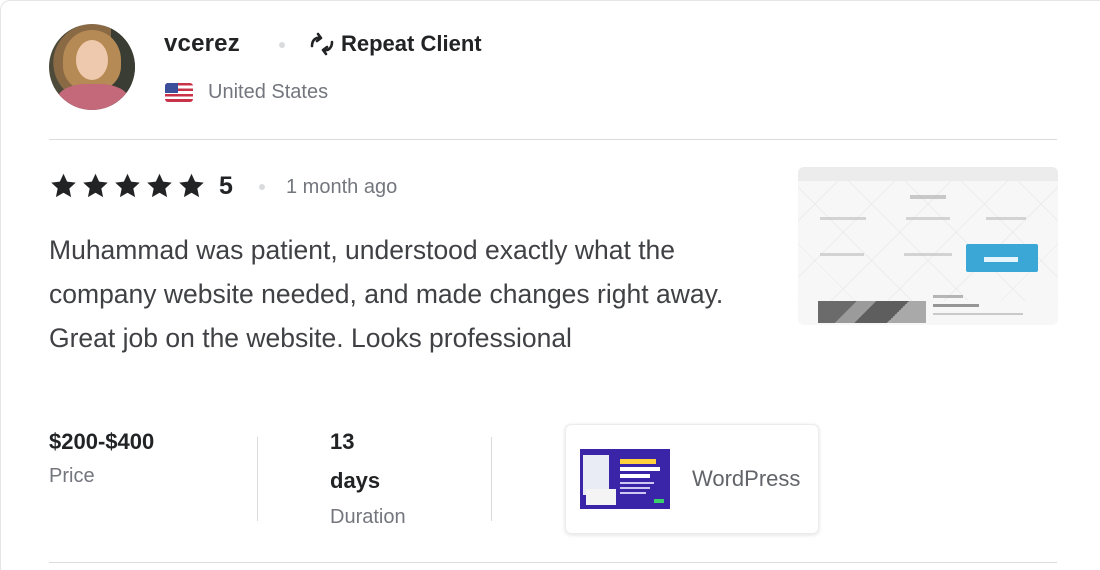  I want to click on reviewer-country: United States, so click(268, 92).